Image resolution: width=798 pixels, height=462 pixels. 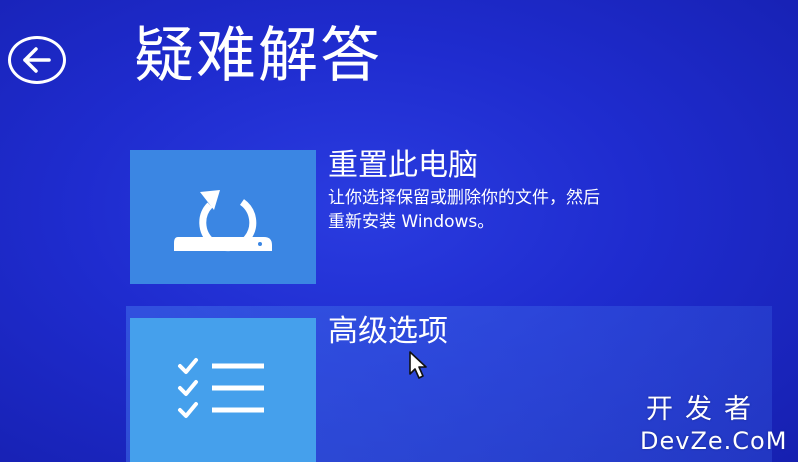 What do you see at coordinates (411, 222) in the screenshot?
I see `option-description-line: 重新安装 Windows。` at bounding box center [411, 222].